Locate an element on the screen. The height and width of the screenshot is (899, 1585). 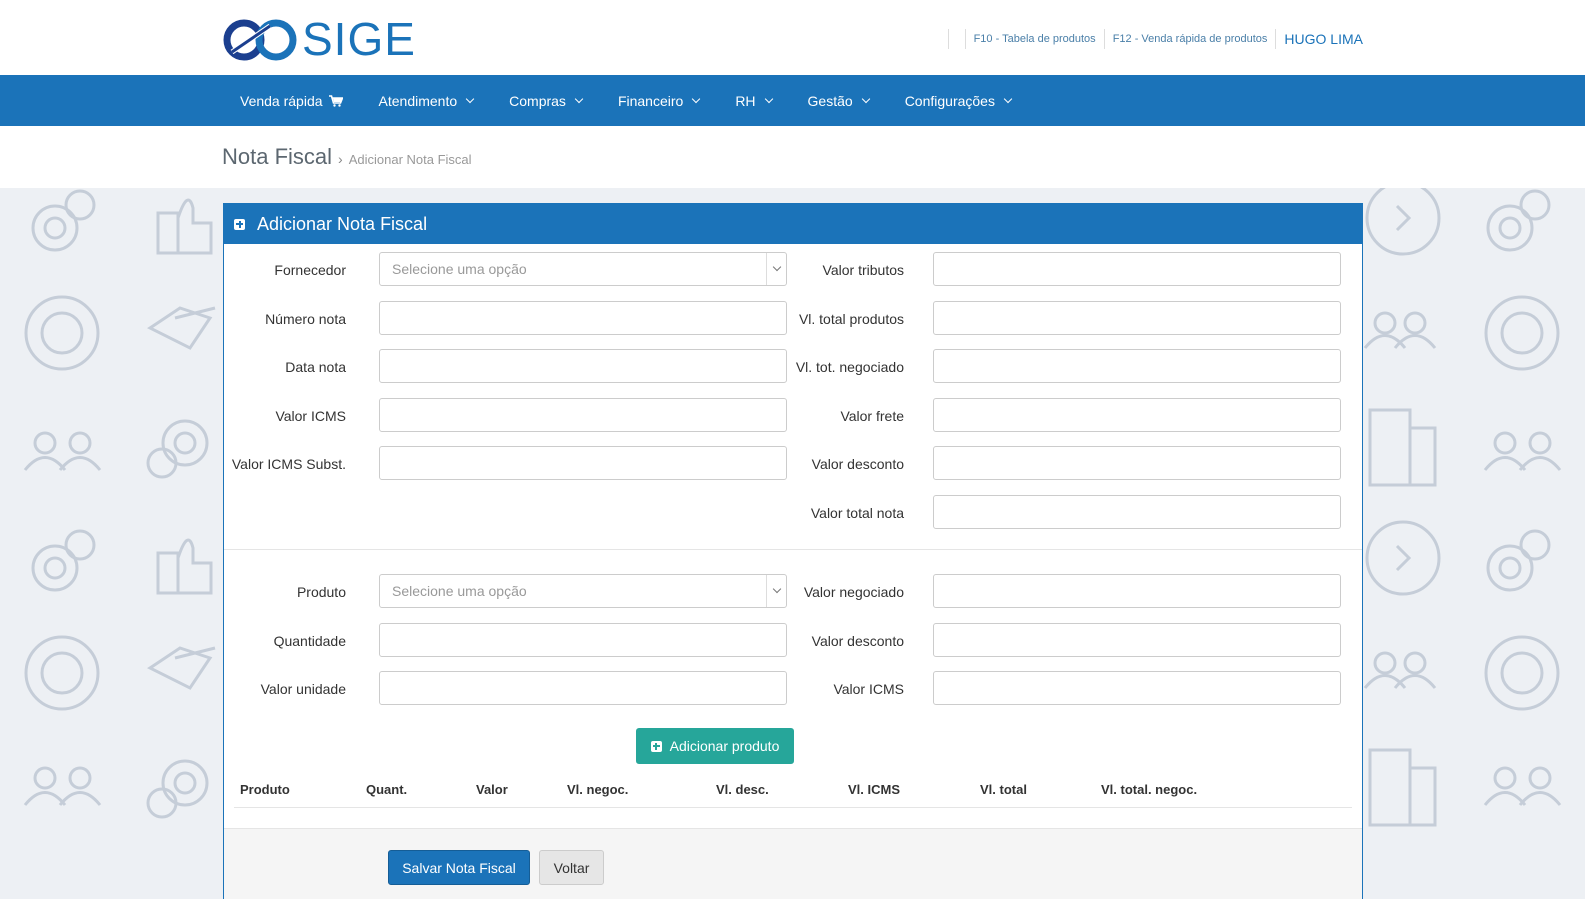
table-header-produto: Produto is located at coordinates (265, 789).